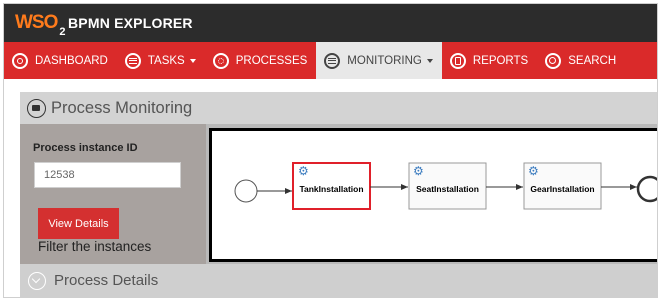 The width and height of the screenshot is (660, 301). What do you see at coordinates (271, 60) in the screenshot?
I see `nav-processes-label: PROCESSES` at bounding box center [271, 60].